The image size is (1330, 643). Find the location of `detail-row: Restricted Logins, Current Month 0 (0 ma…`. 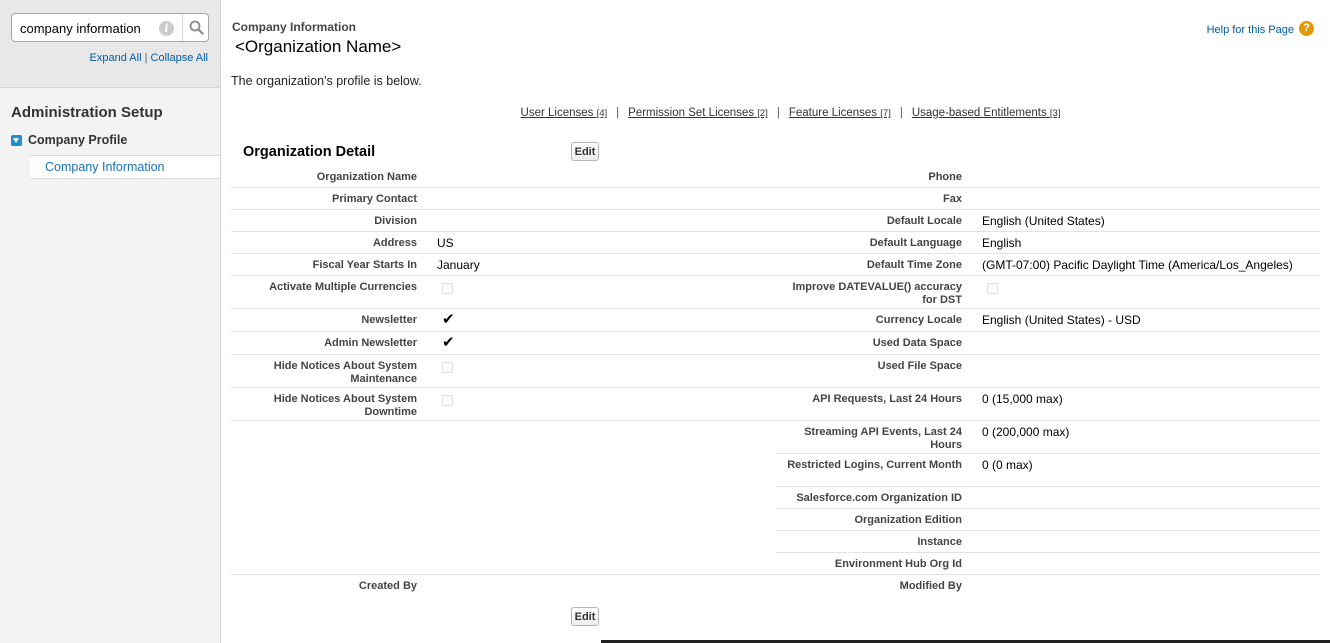

detail-row: Restricted Logins, Current Month 0 (0 ma… is located at coordinates (775, 470).